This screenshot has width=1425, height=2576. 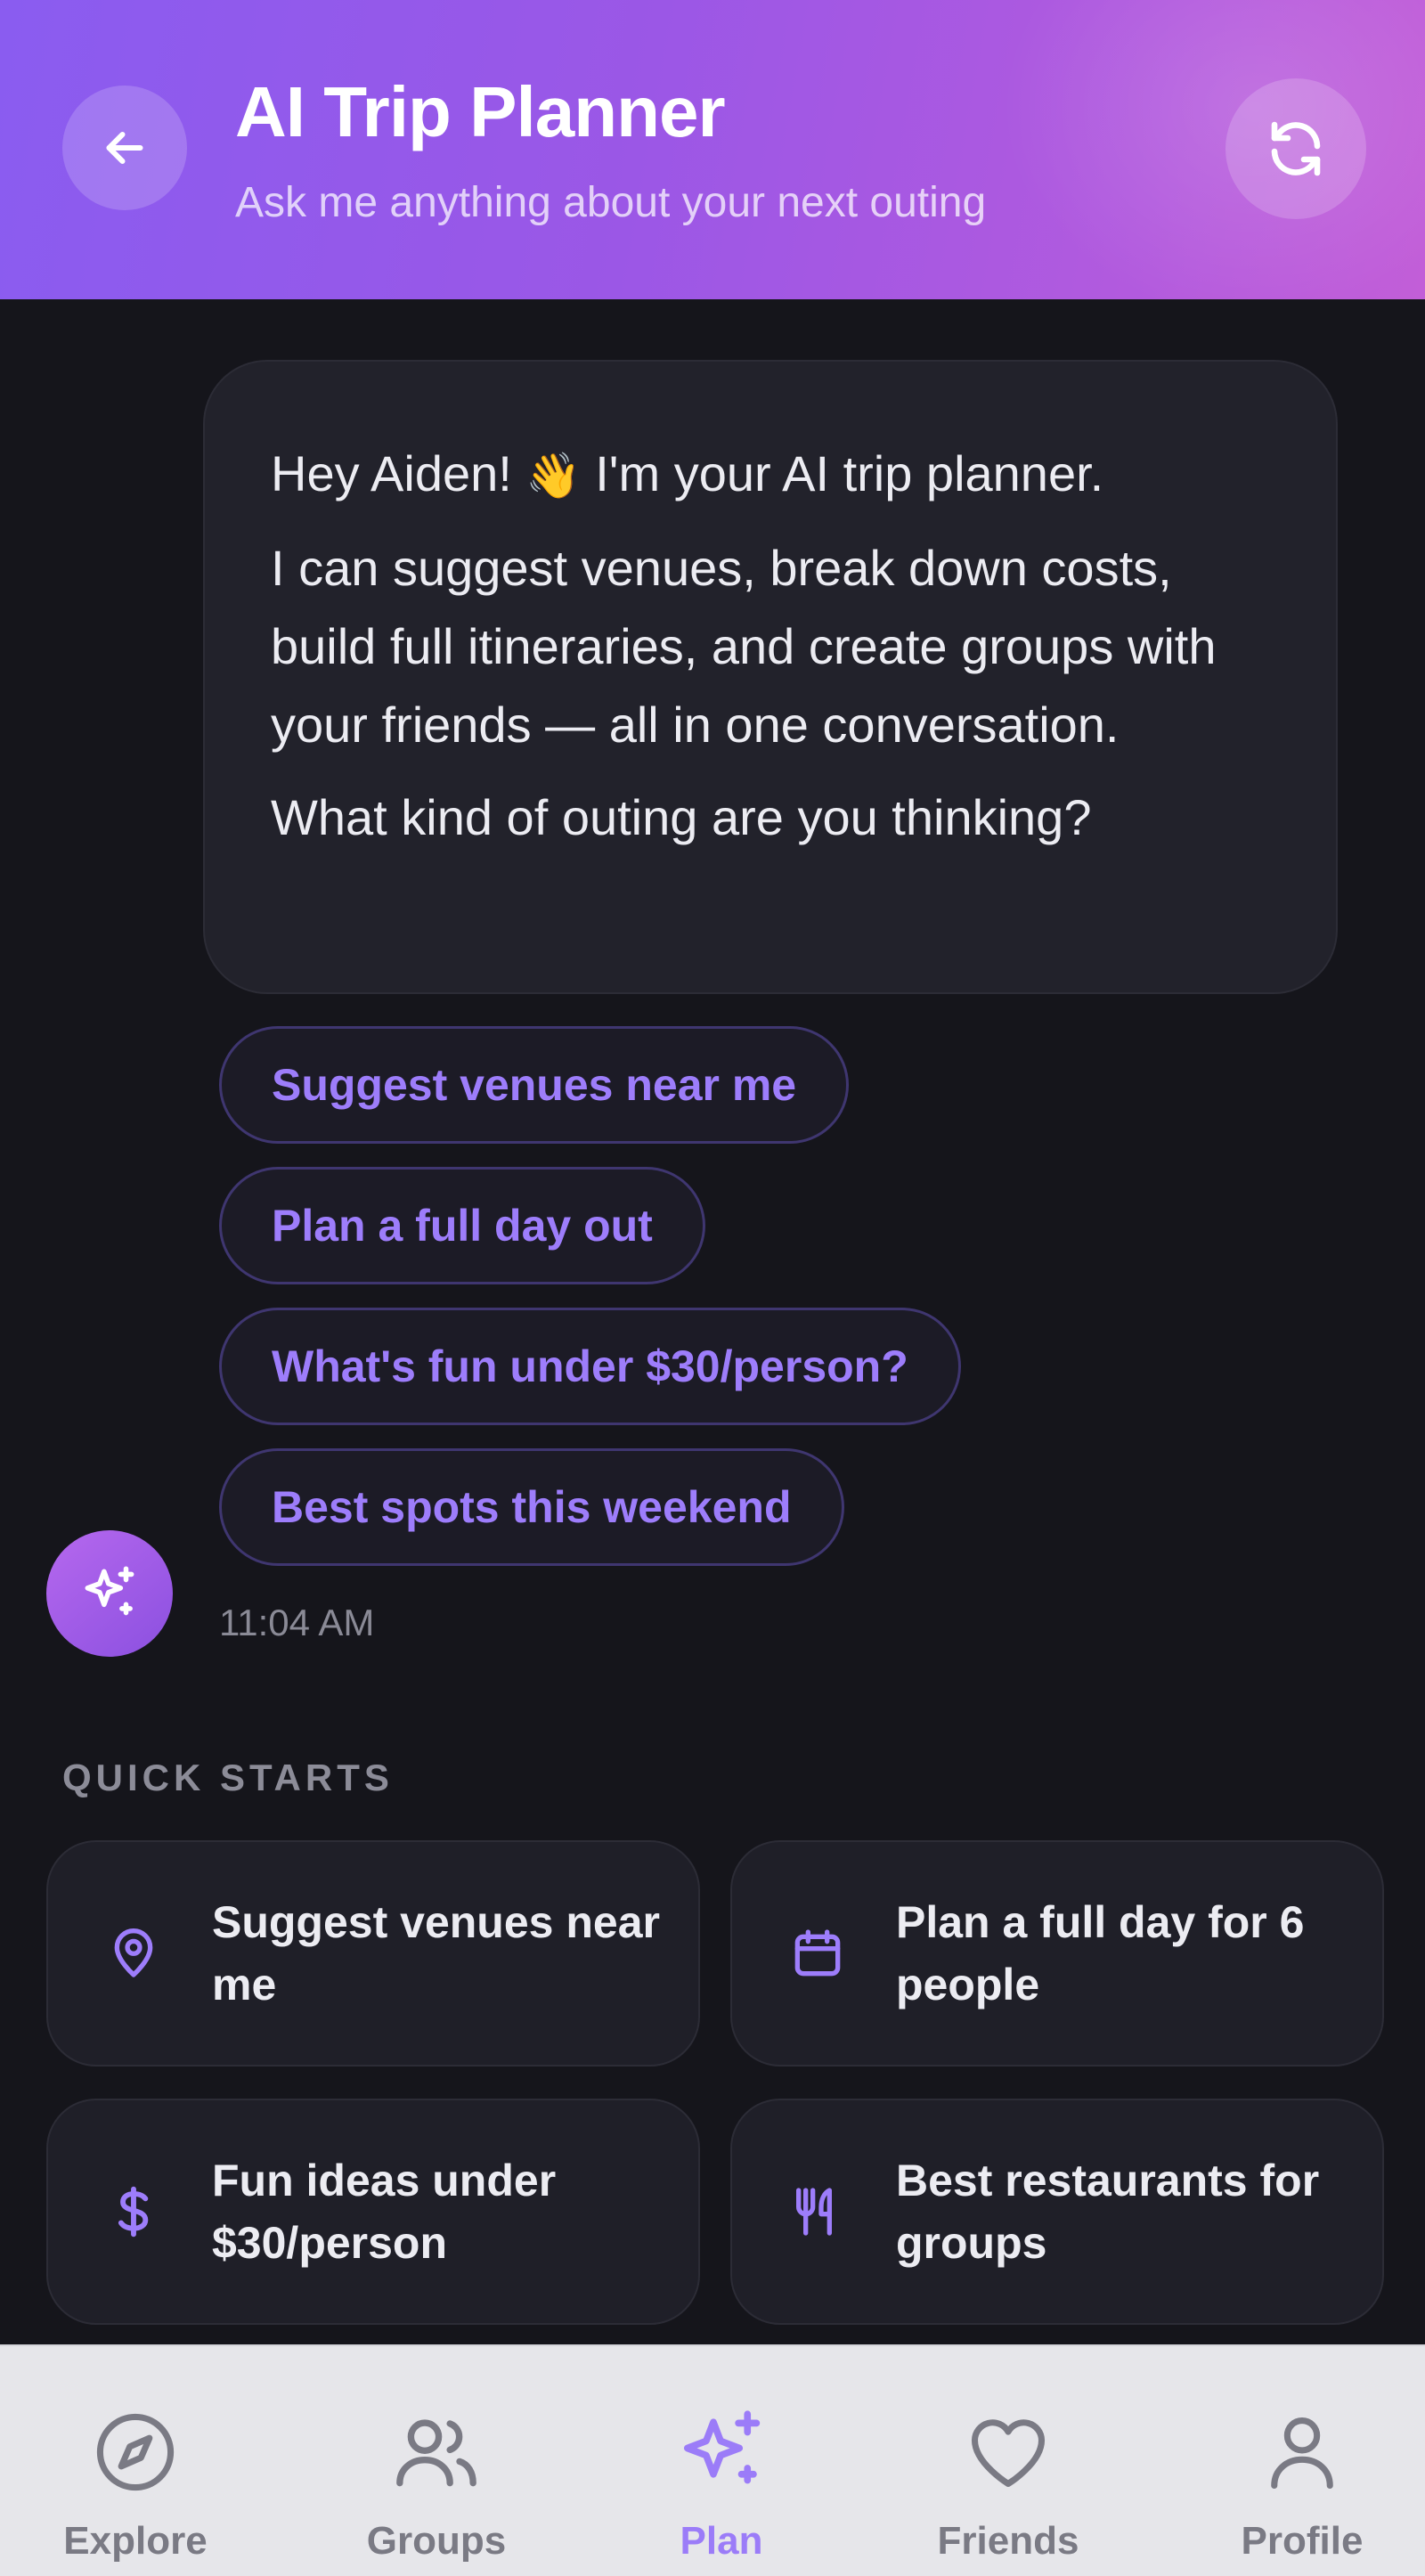 I want to click on user-icon, so click(x=1302, y=2452).